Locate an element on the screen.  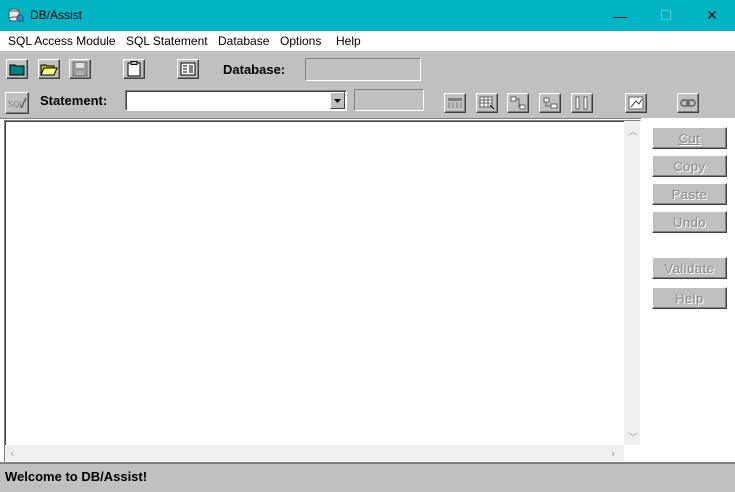
scroll-right-icon: › is located at coordinates (613, 453).